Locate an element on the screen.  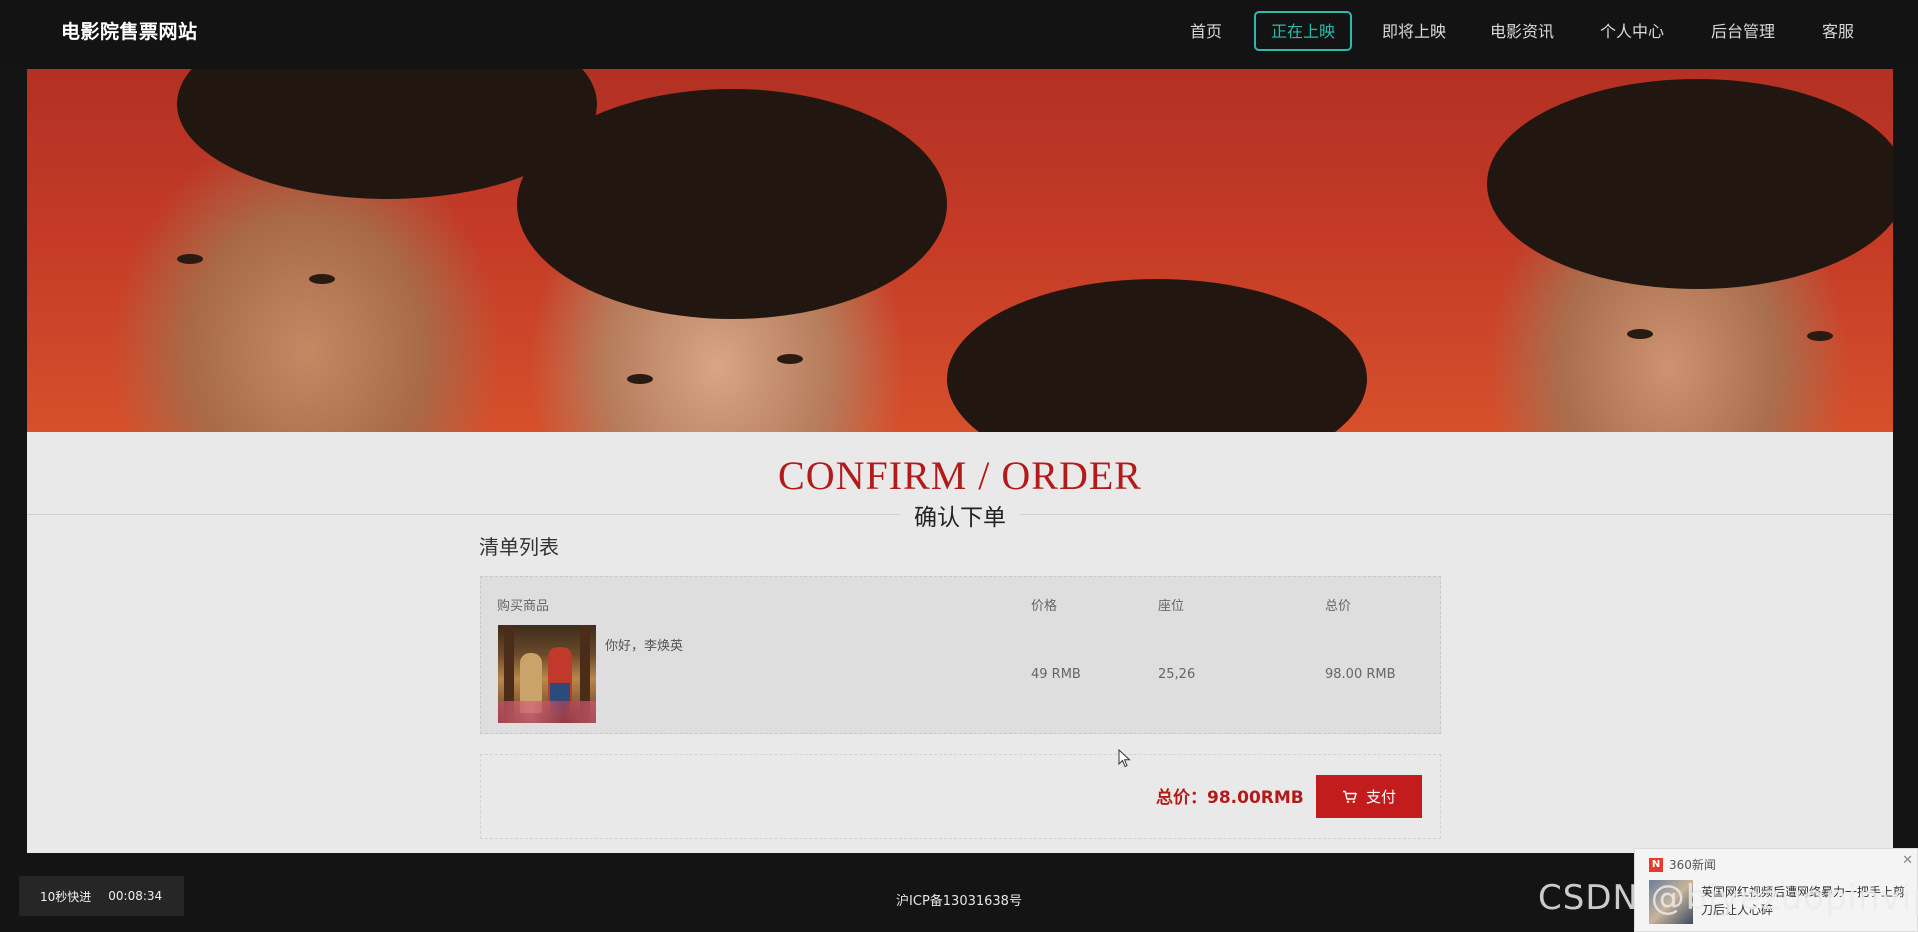
news-logo-icon: N is located at coordinates (1656, 864).